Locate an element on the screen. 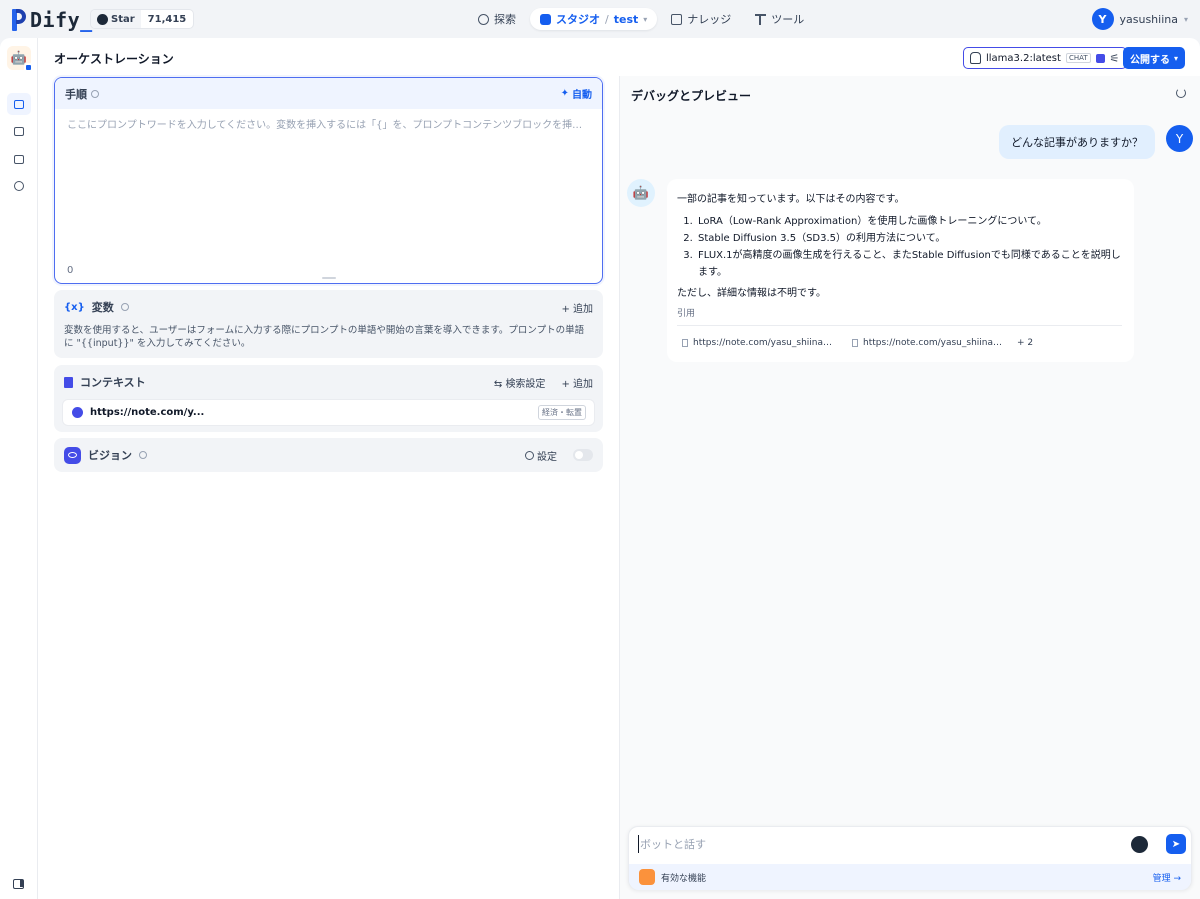 The width and height of the screenshot is (1200, 899). nav-tools: ツール is located at coordinates (779, 19).